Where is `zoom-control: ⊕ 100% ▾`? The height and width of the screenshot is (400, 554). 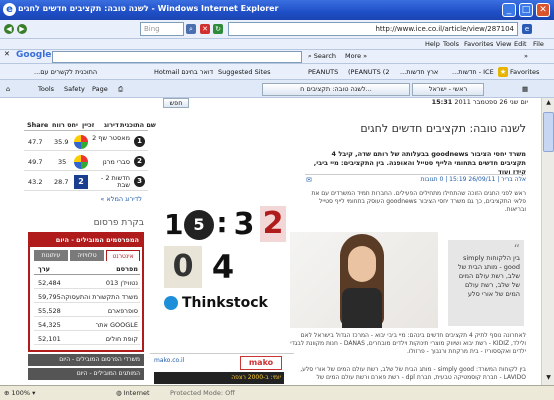 zoom-control: ⊕ 100% ▾ is located at coordinates (19, 393).